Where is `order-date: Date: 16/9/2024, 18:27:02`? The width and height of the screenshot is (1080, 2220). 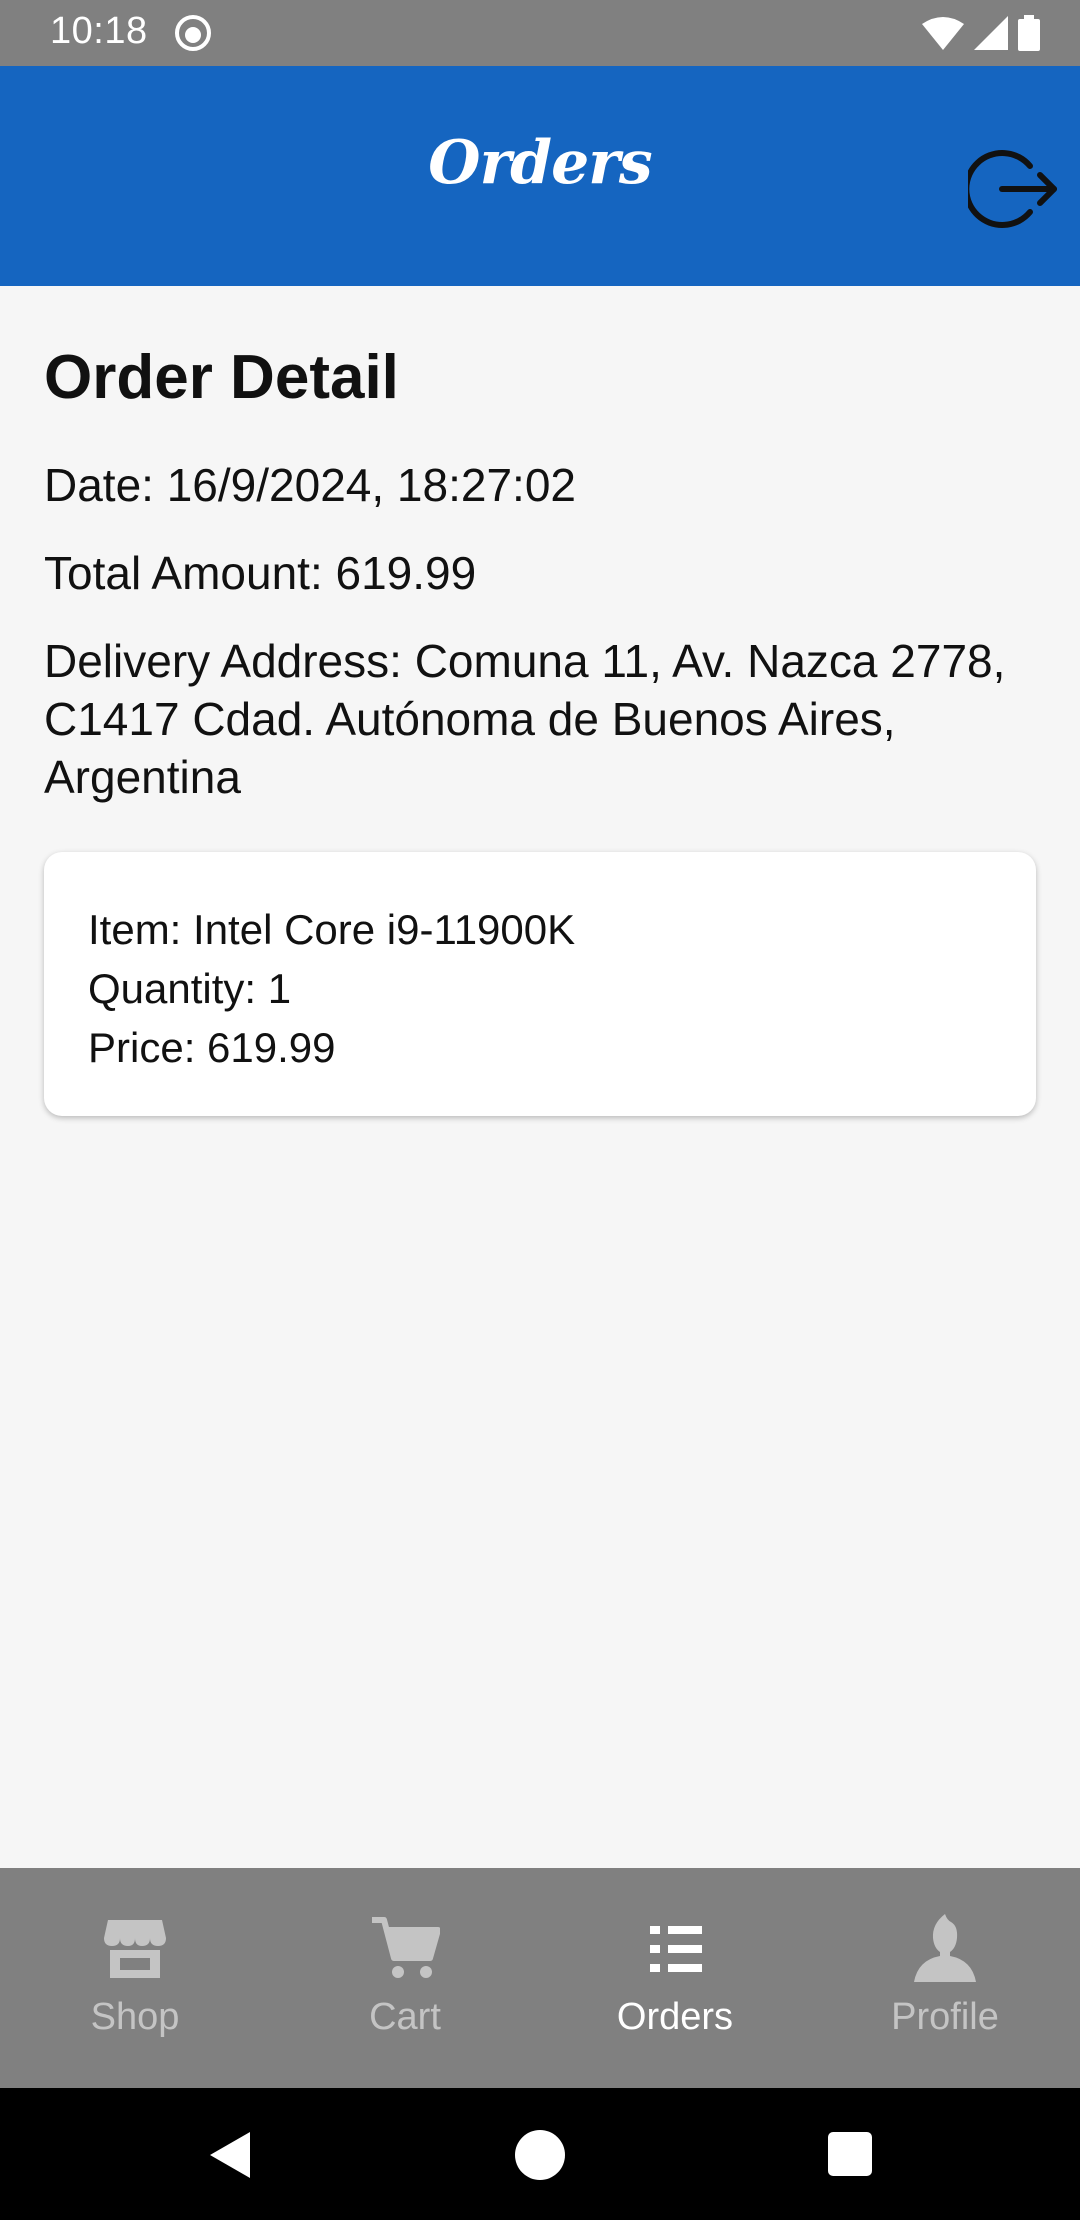
order-date: Date: 16/9/2024, 18:27:02 is located at coordinates (310, 485).